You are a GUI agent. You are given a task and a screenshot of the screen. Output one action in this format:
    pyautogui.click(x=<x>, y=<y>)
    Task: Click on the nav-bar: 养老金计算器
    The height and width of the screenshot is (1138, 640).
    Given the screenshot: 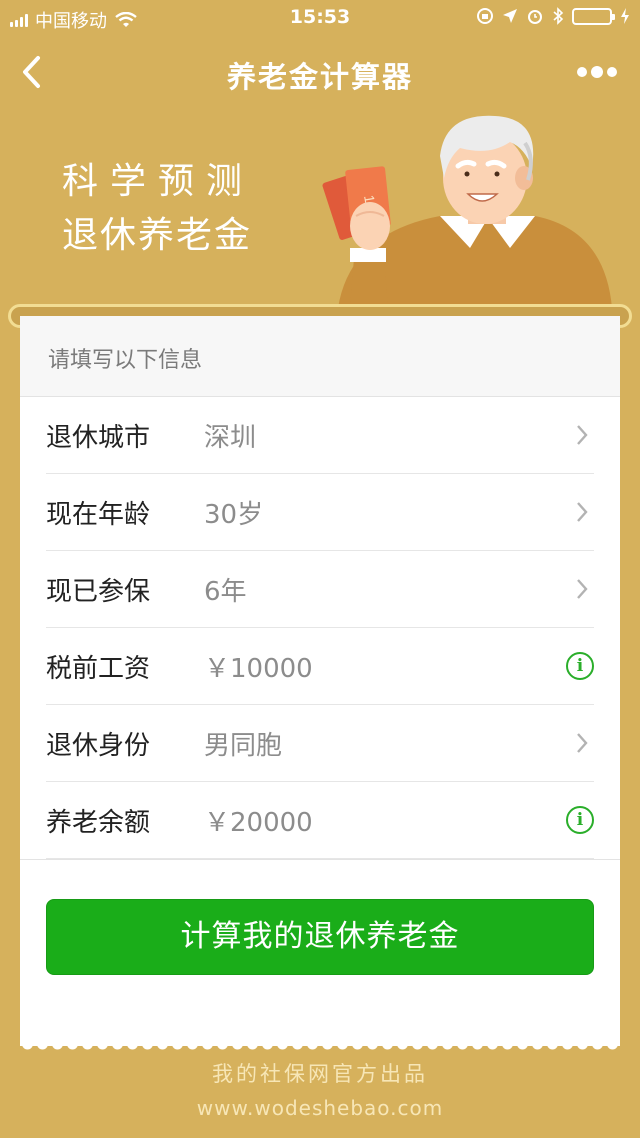 What is the action you would take?
    pyautogui.click(x=320, y=72)
    